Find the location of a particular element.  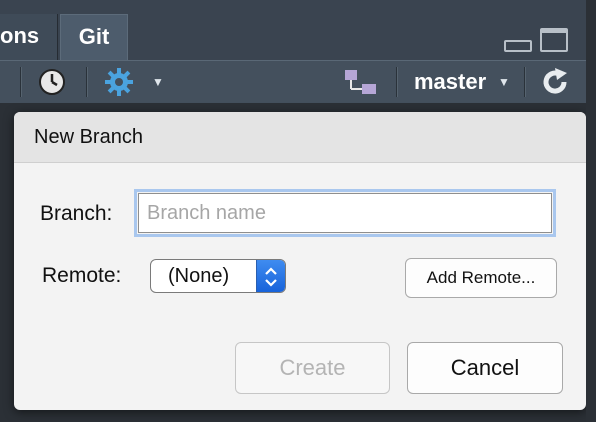

remote-select: (None) is located at coordinates (218, 276).